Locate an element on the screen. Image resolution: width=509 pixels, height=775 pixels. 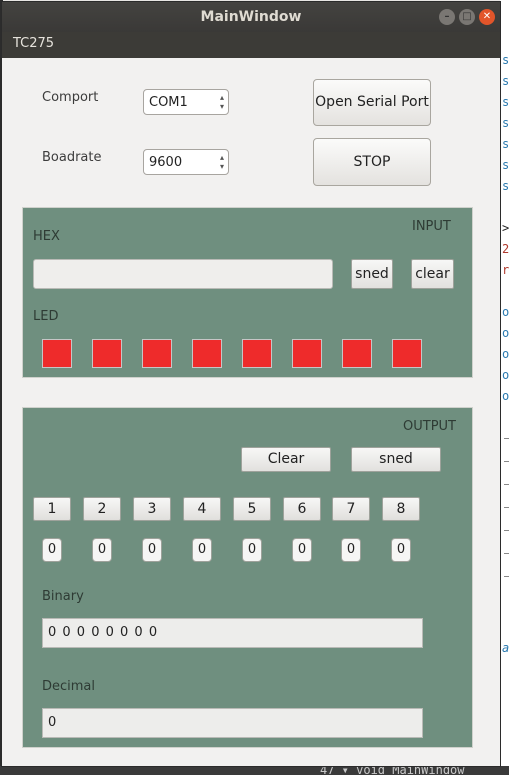
baudrate-value: 9600 is located at coordinates (166, 162).